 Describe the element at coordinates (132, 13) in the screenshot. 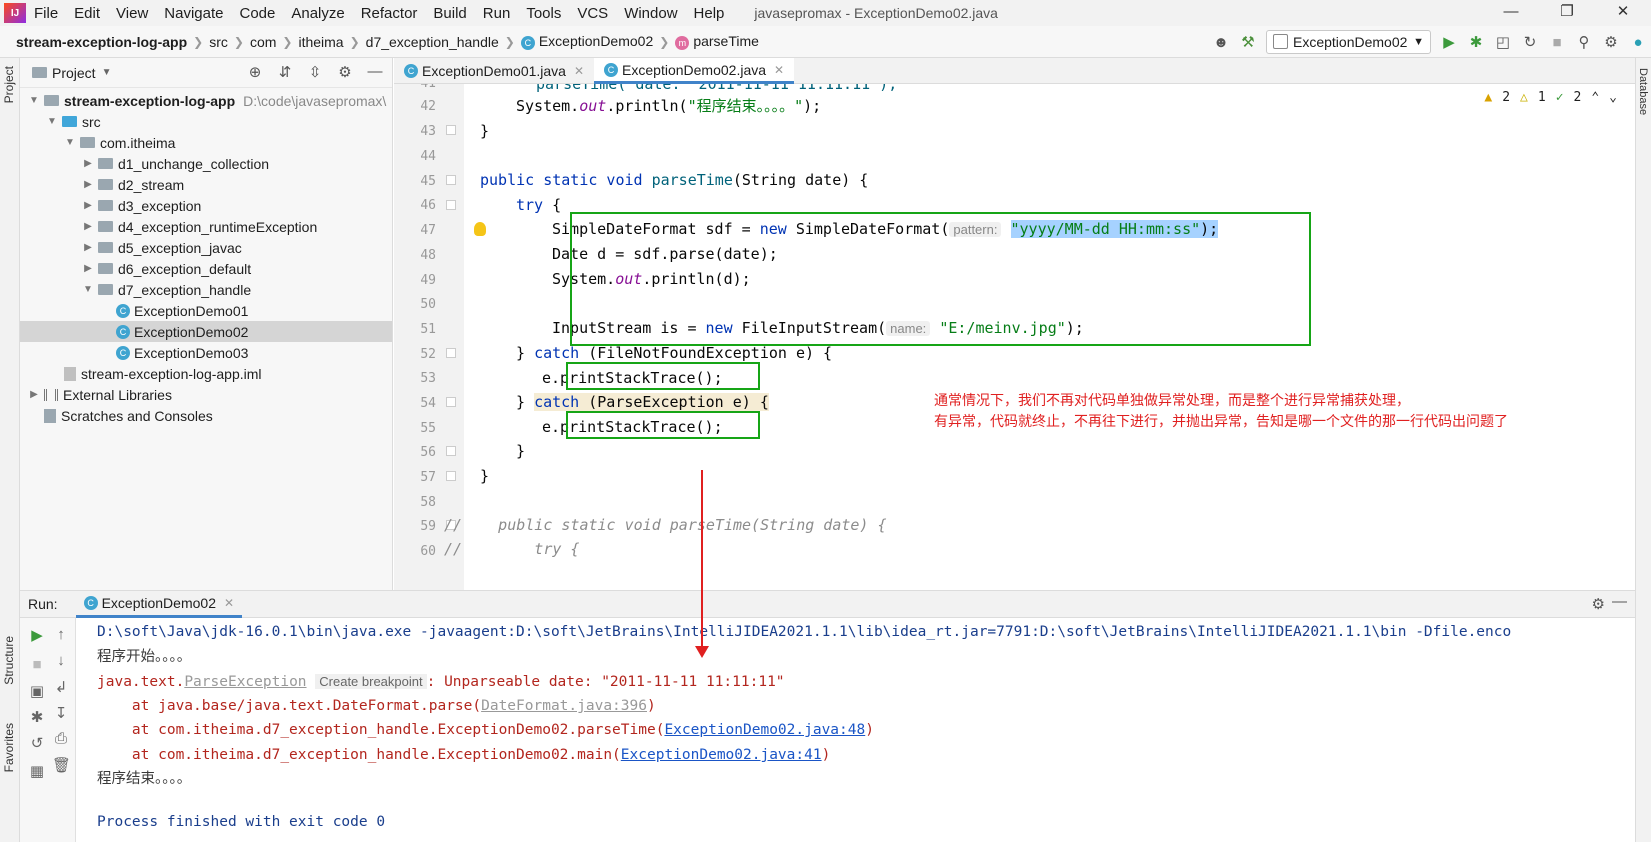

I see `menu-view: View` at that location.